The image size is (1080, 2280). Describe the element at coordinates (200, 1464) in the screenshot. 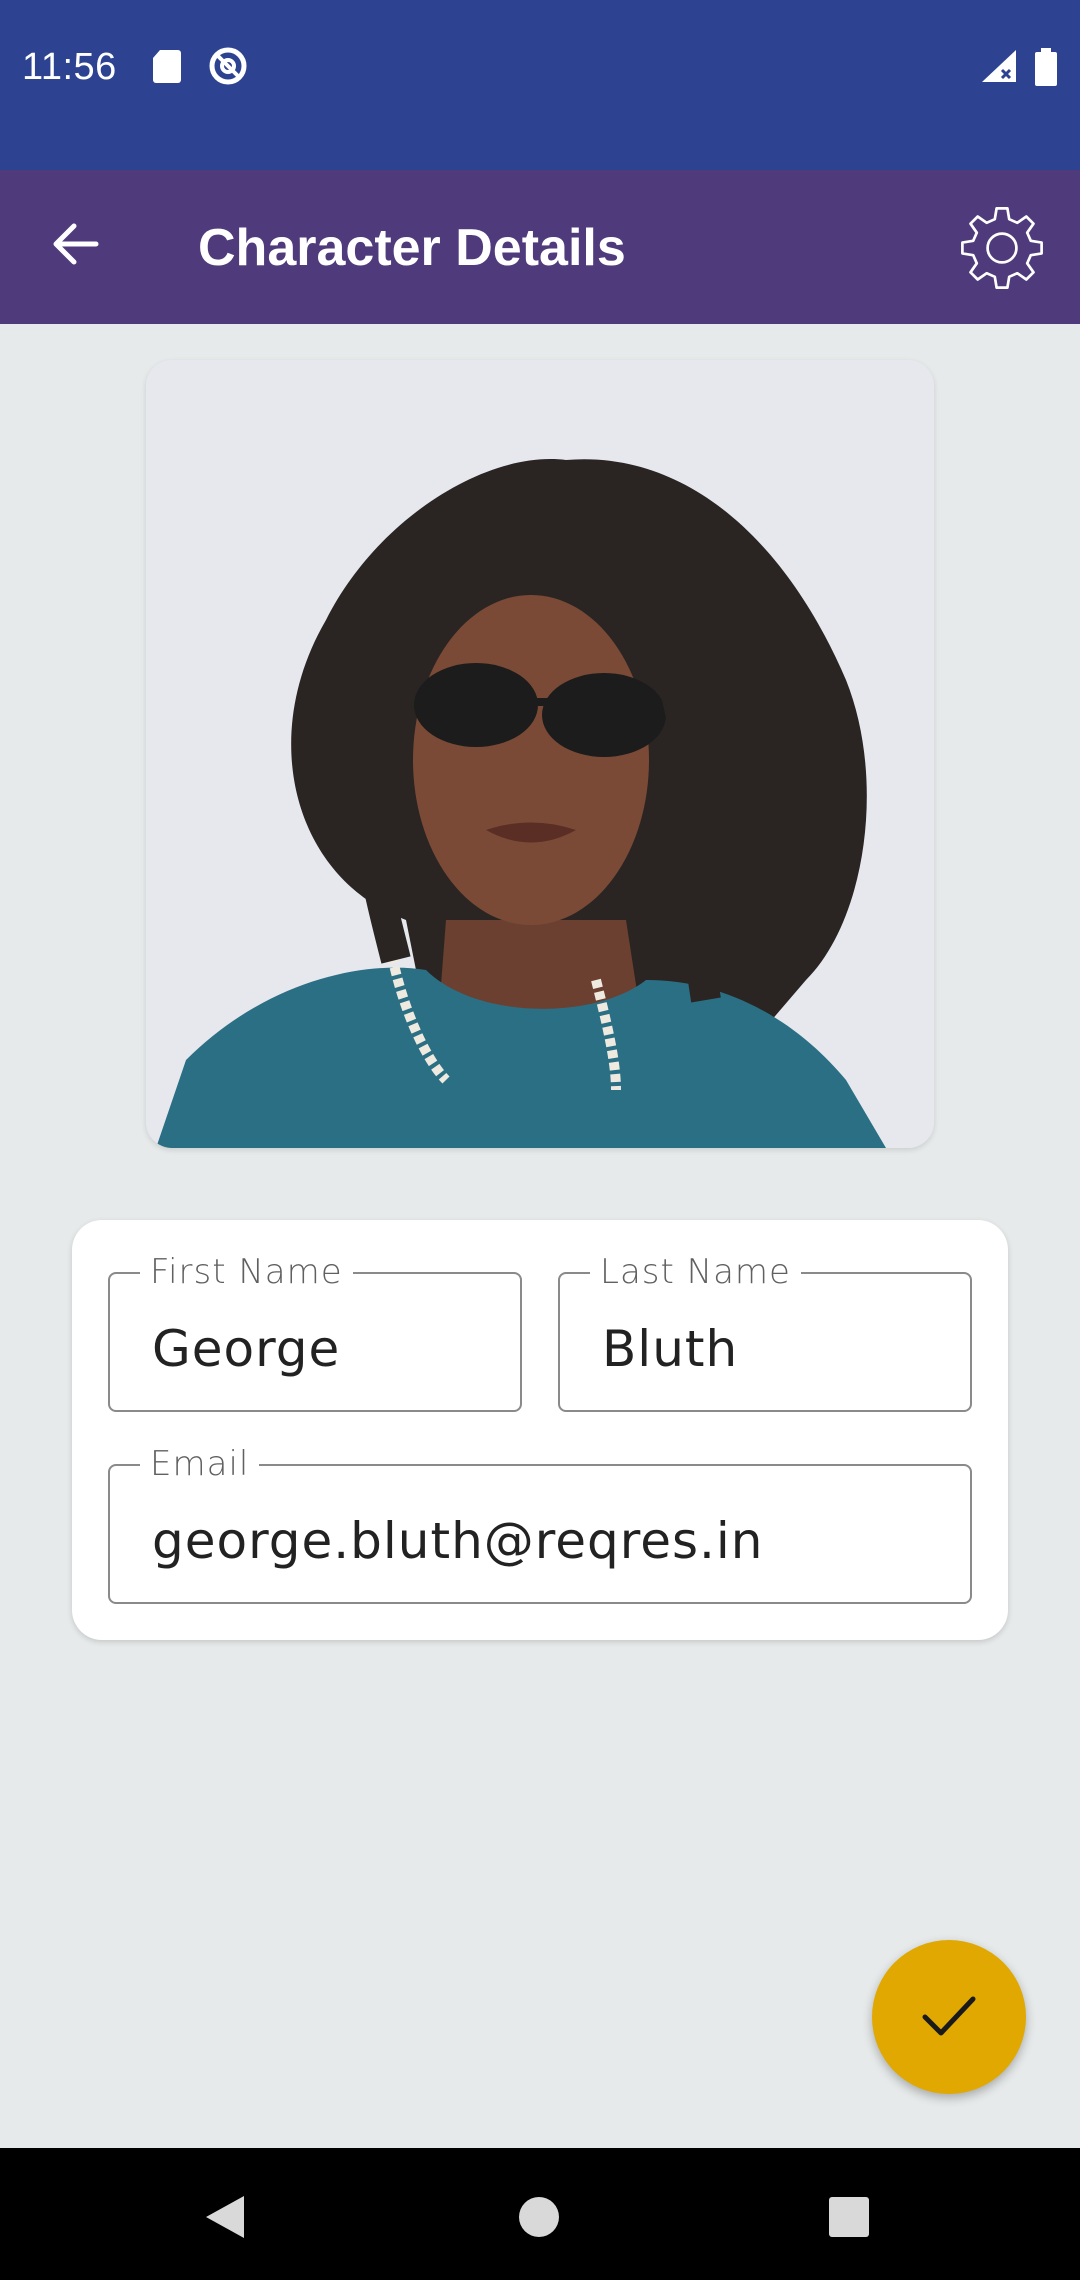

I see `email-label: Email` at that location.